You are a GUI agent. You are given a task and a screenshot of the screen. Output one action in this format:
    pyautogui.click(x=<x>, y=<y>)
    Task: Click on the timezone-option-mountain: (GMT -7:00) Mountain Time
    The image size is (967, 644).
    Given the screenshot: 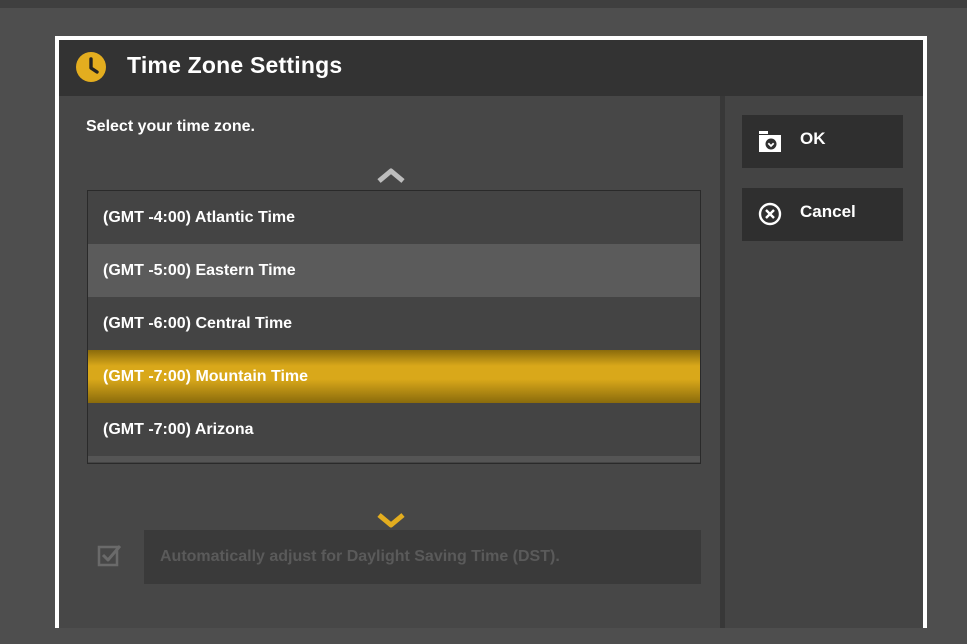 What is the action you would take?
    pyautogui.click(x=394, y=376)
    